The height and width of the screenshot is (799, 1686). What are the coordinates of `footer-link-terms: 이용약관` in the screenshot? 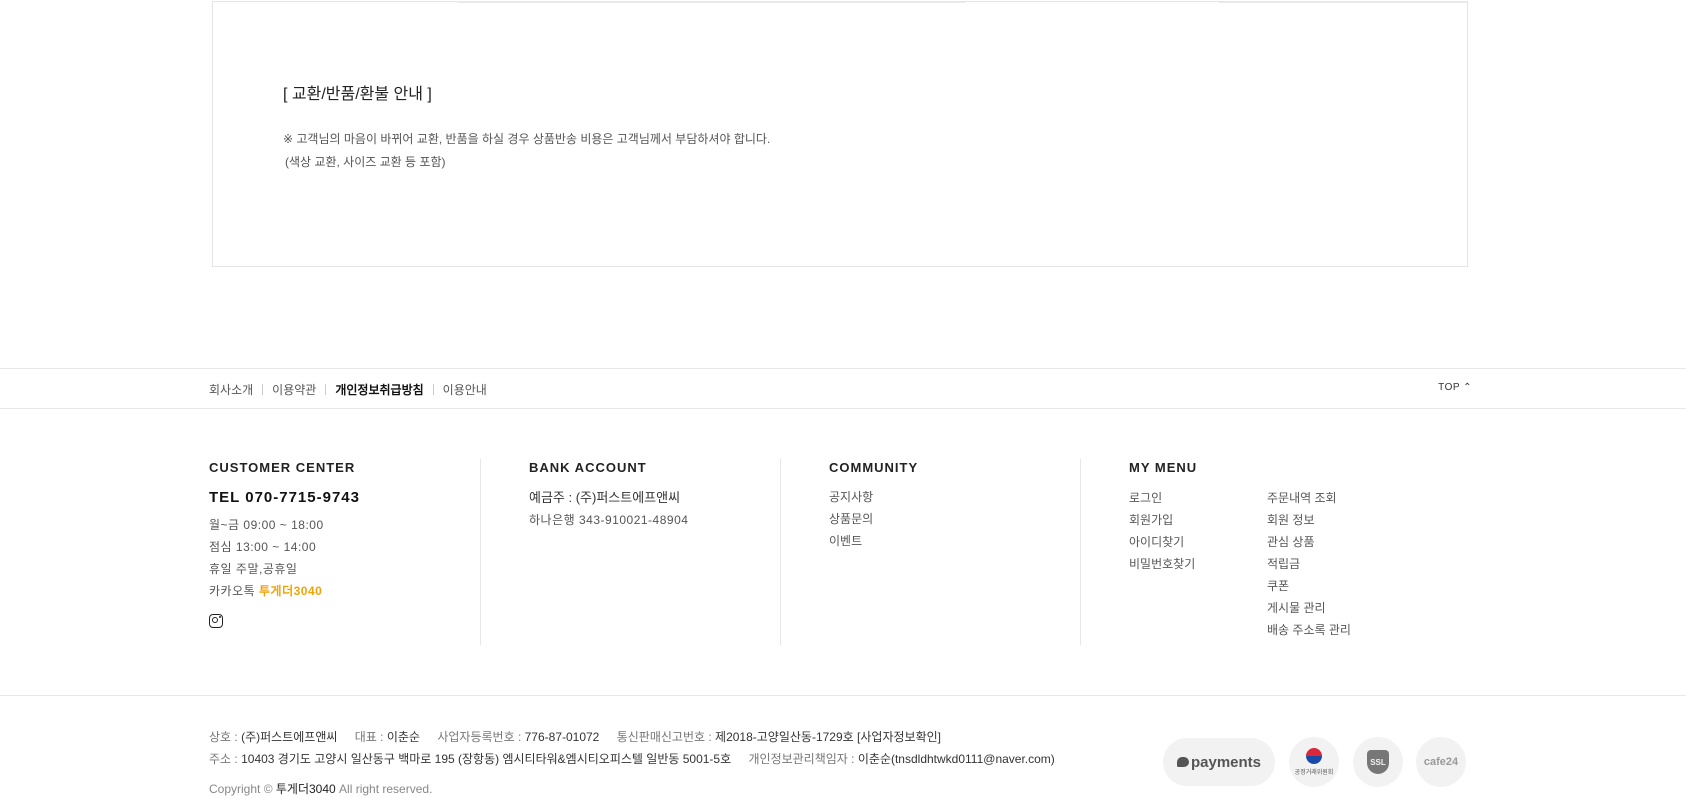 It's located at (294, 389).